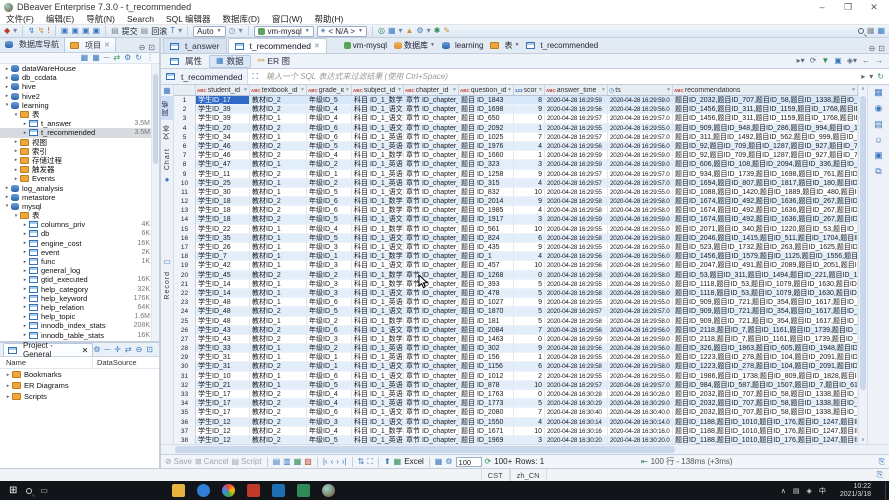  Describe the element at coordinates (128, 349) in the screenshot. I see `project-sync-icon: ⇄` at that location.